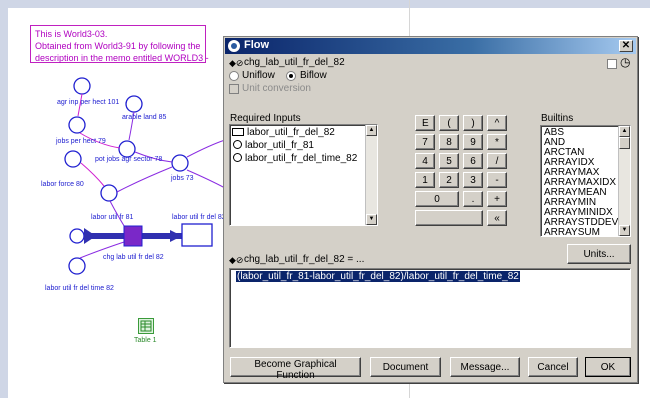  What do you see at coordinates (449, 161) in the screenshot?
I see `key-button: 5` at bounding box center [449, 161].